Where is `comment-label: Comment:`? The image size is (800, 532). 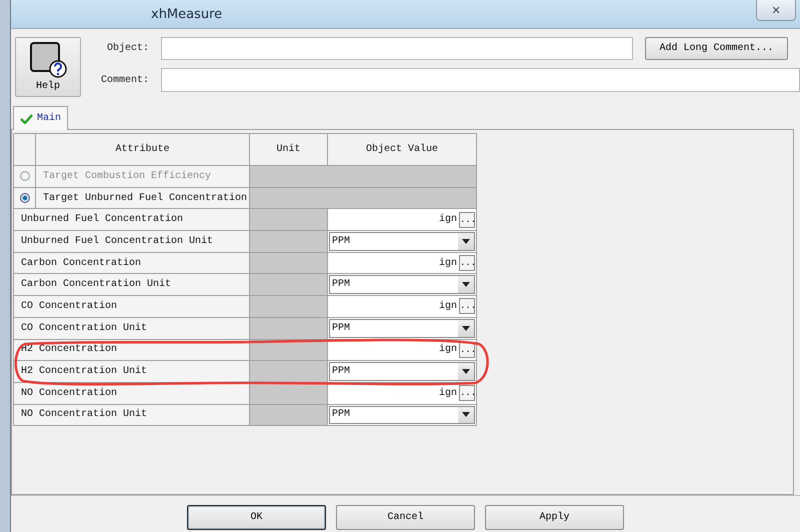
comment-label: Comment: is located at coordinates (124, 80).